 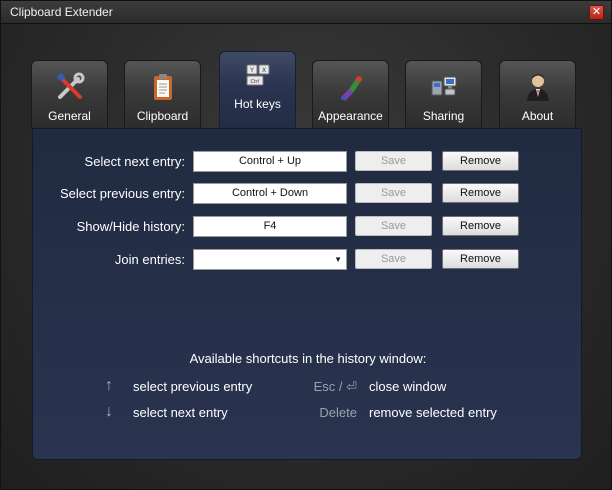 What do you see at coordinates (270, 226) in the screenshot?
I see `hotkey-show-hide-input: F4` at bounding box center [270, 226].